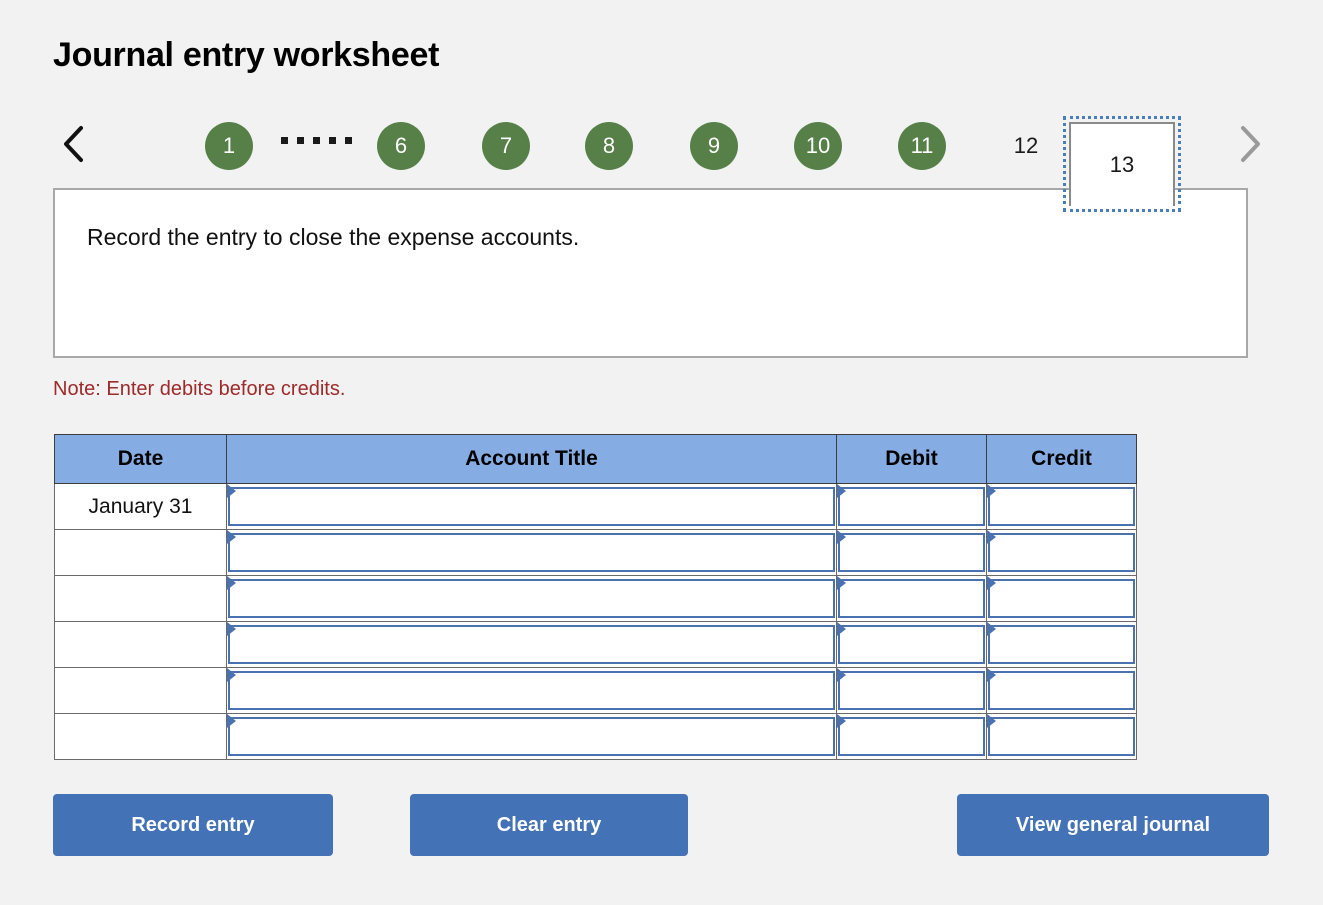 This screenshot has width=1323, height=905. I want to click on pager-step-1: 1, so click(229, 146).